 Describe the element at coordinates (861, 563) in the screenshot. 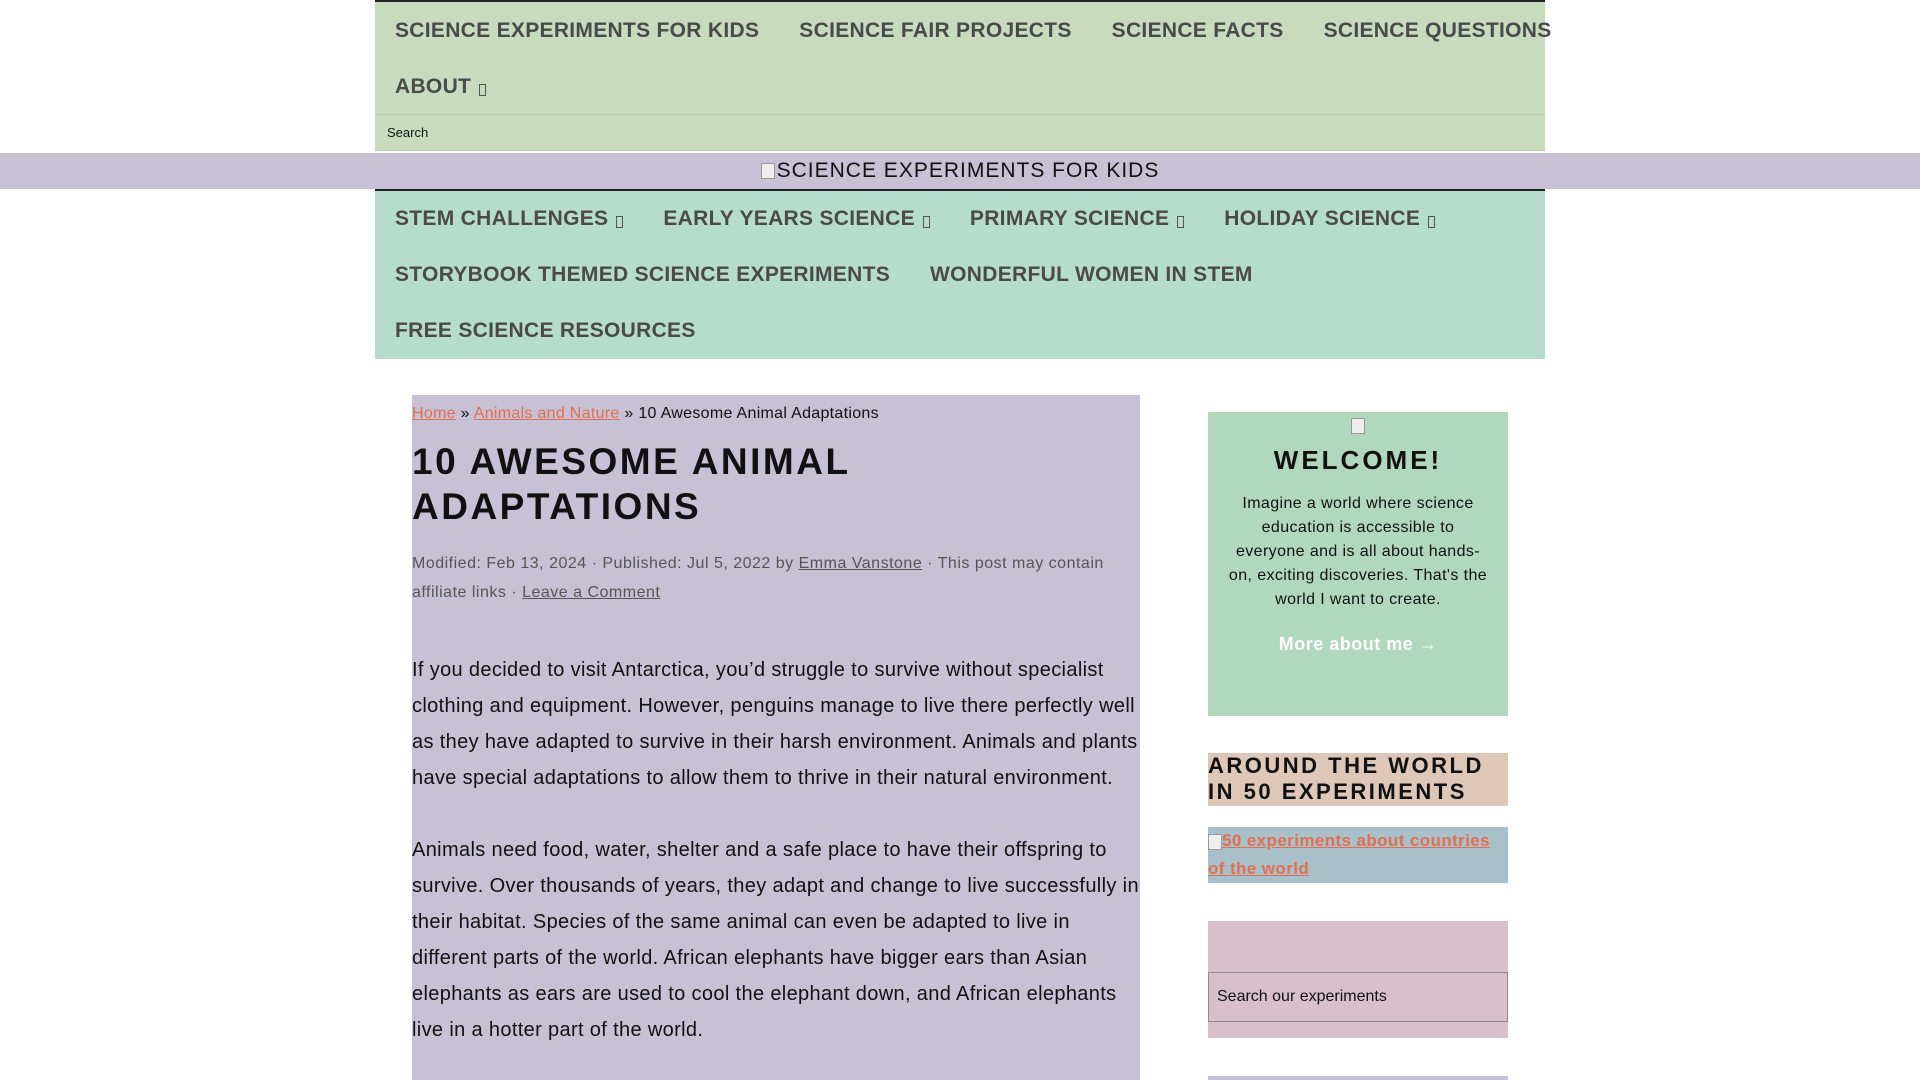

I see `author-link: Emma Vanstone` at that location.